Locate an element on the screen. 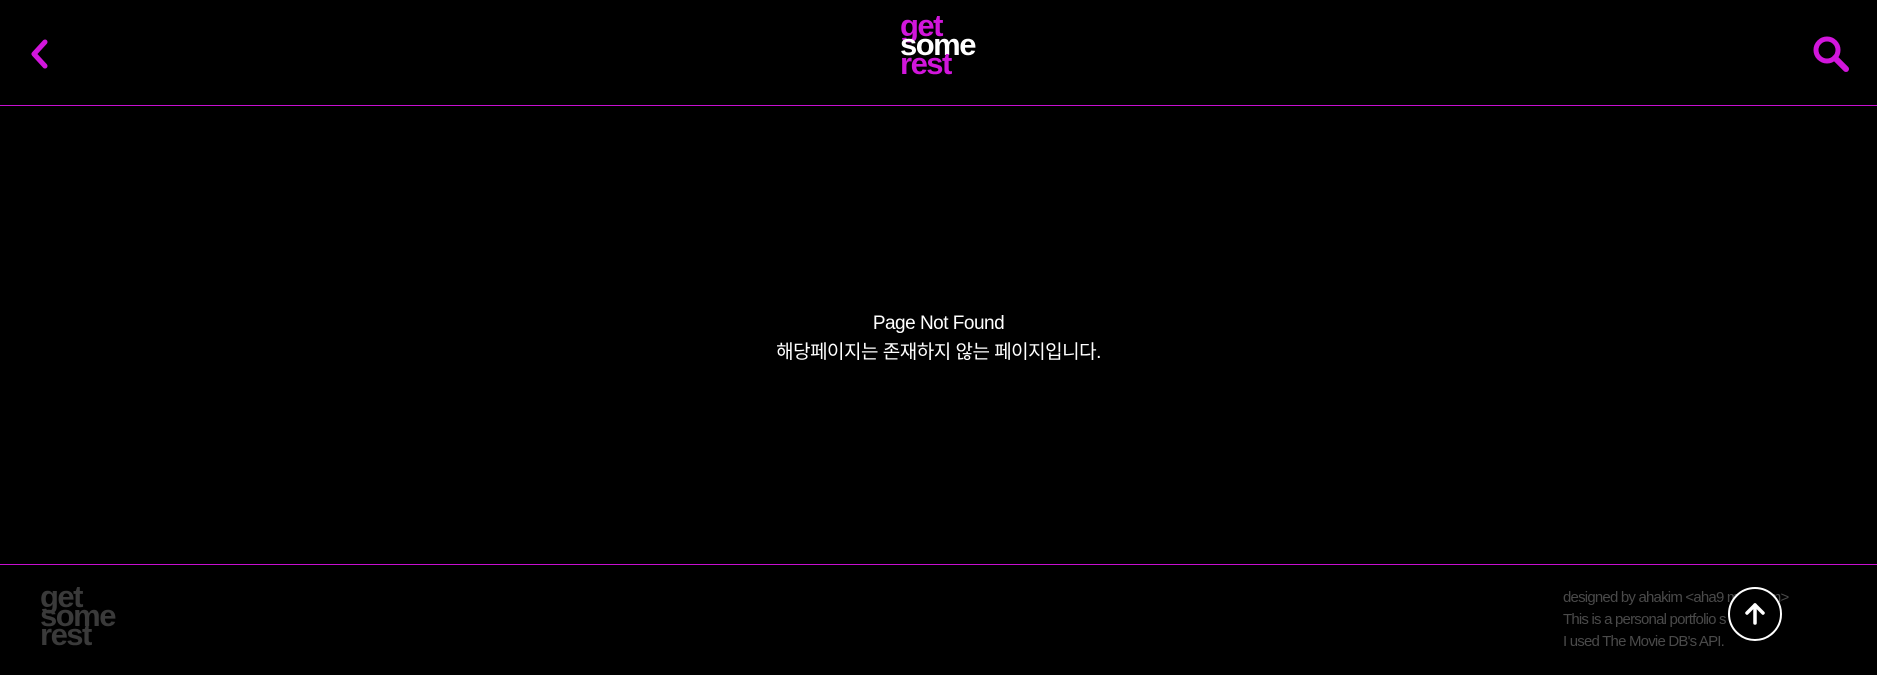 Image resolution: width=1877 pixels, height=675 pixels. search-button is located at coordinates (1831, 54).